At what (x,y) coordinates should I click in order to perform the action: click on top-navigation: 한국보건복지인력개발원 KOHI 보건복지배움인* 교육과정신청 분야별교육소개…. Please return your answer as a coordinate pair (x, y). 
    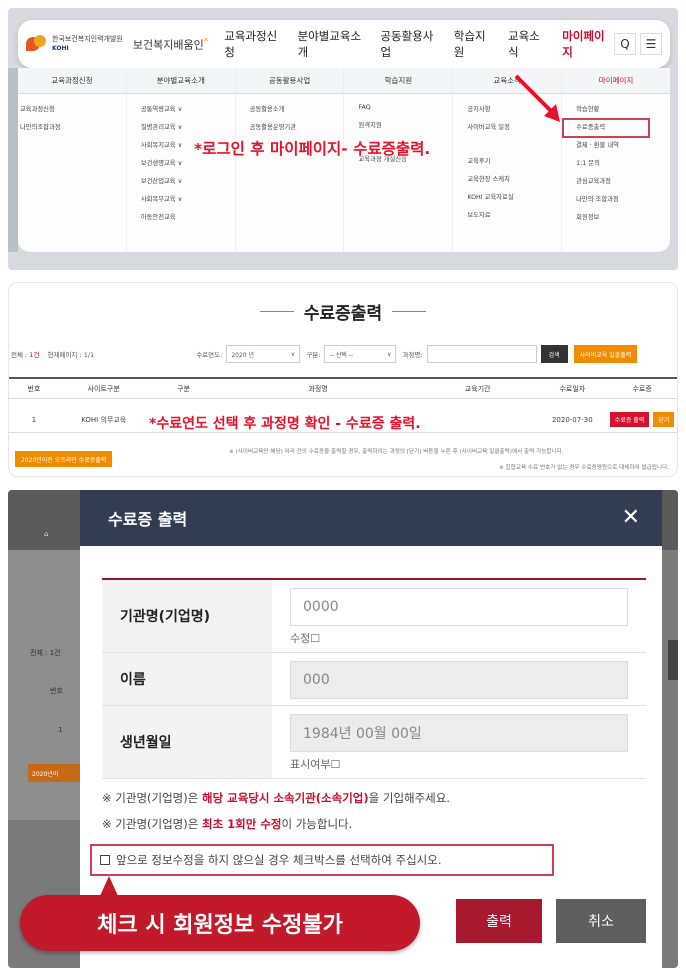
    Looking at the image, I should click on (344, 44).